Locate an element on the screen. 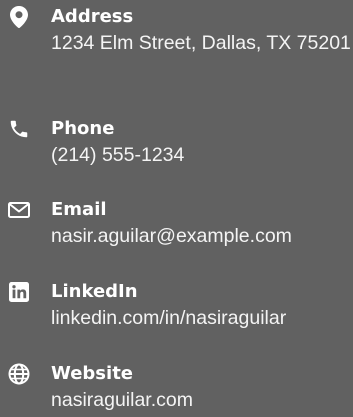 The height and width of the screenshot is (417, 353). website-label: Website is located at coordinates (92, 373).